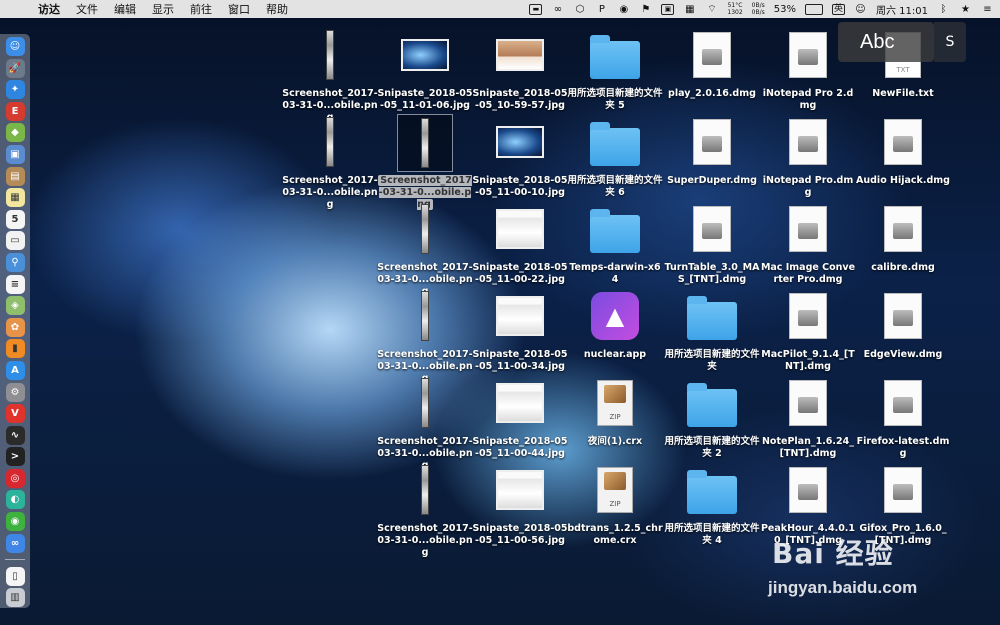  I want to click on desktop-icon: Snipaste_2018-05-05_11-00-10.jpg, so click(520, 159).